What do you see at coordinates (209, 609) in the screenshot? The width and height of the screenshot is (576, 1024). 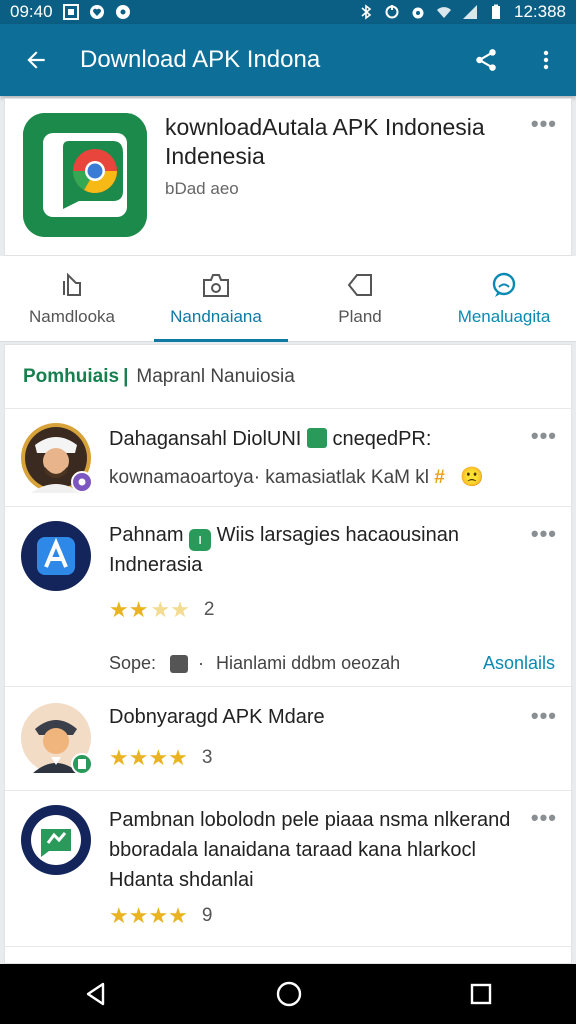 I see `rating-count: 2` at bounding box center [209, 609].